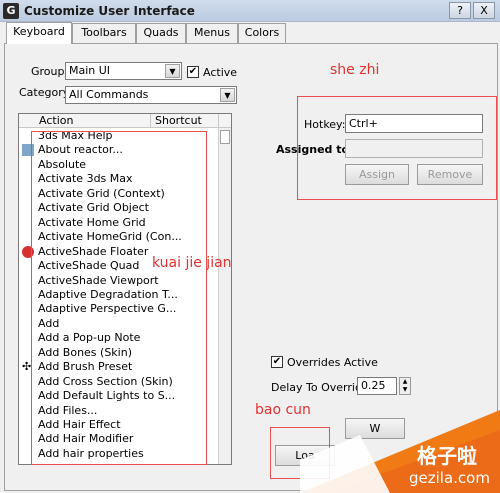  What do you see at coordinates (250, 11) in the screenshot?
I see `title-bar: G Customize User Interface ? X` at bounding box center [250, 11].